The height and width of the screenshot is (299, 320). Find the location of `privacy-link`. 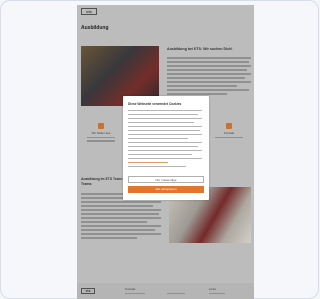

privacy-link is located at coordinates (148, 163).